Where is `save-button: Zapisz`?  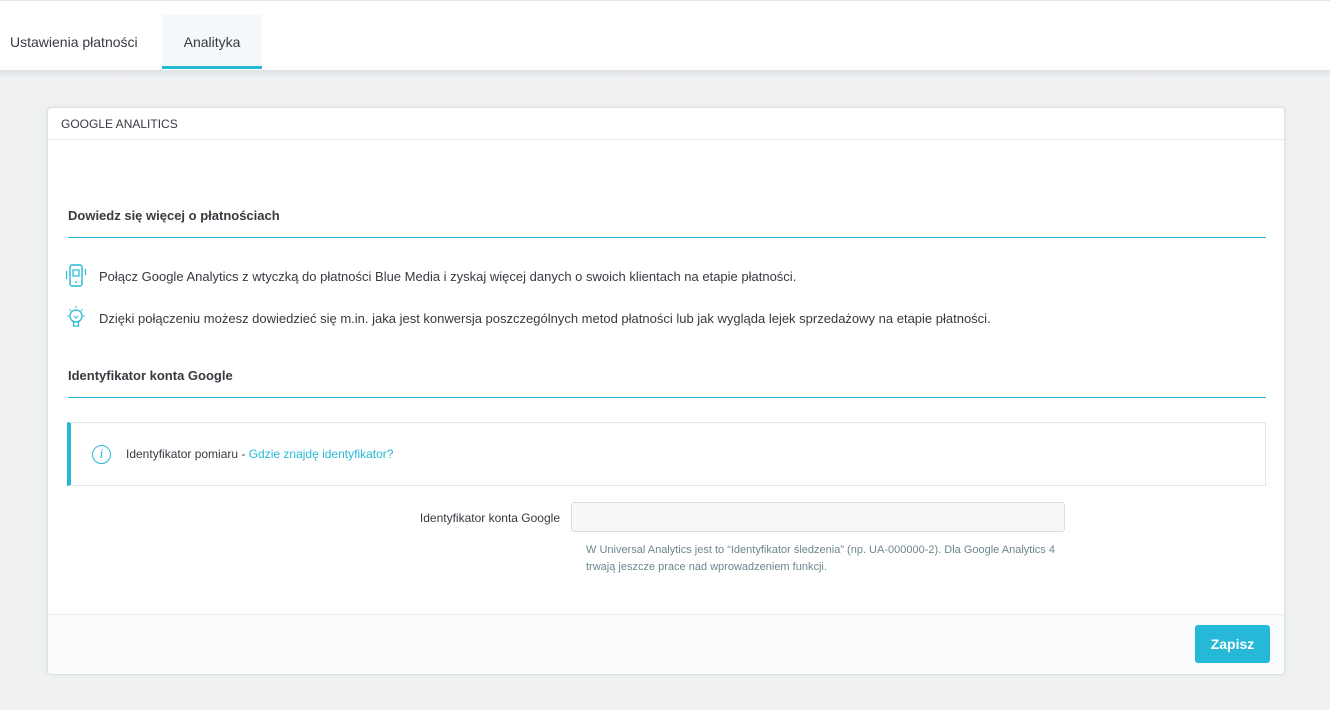 save-button: Zapisz is located at coordinates (1232, 644).